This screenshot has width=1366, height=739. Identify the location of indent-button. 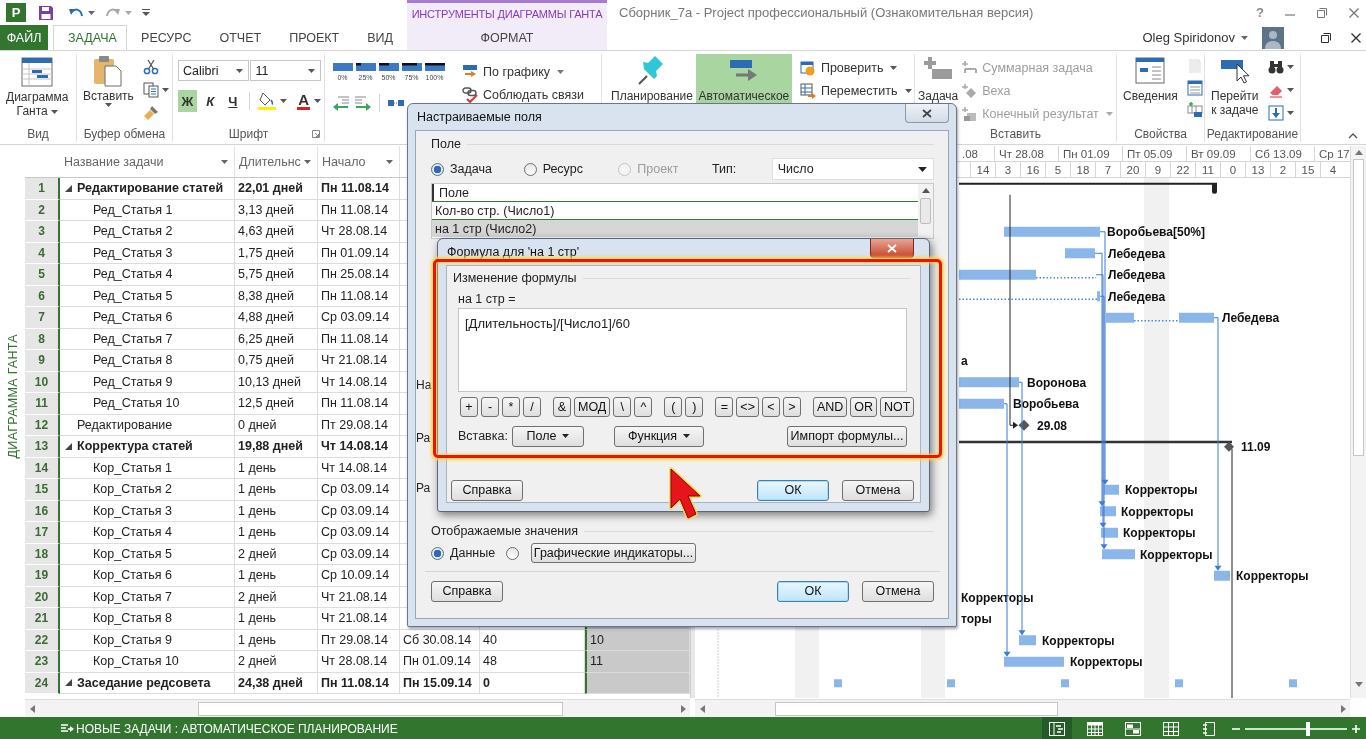
(363, 103).